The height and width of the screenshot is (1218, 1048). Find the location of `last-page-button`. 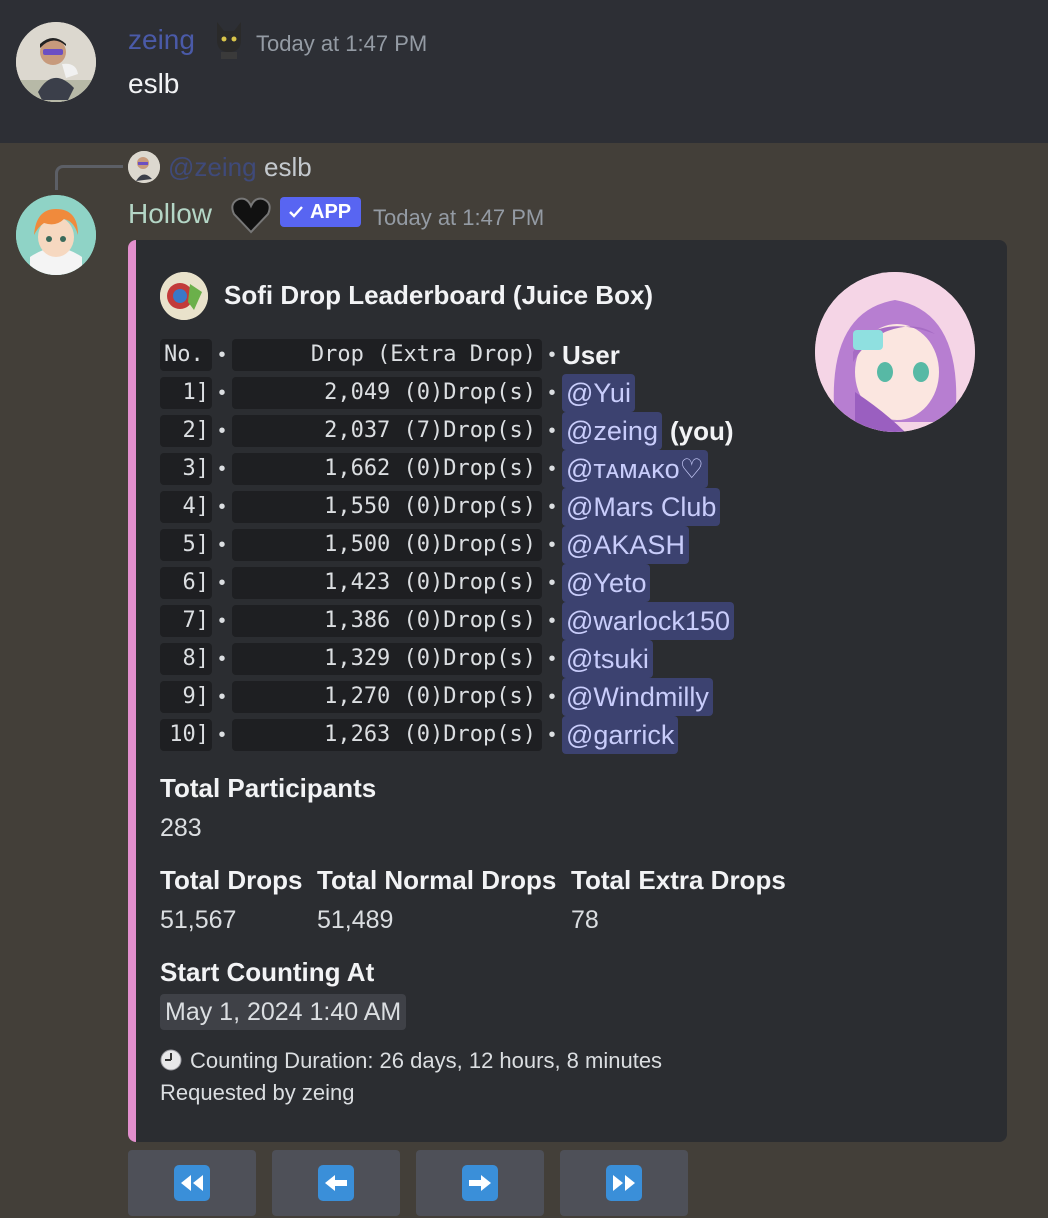

last-page-button is located at coordinates (624, 1183).